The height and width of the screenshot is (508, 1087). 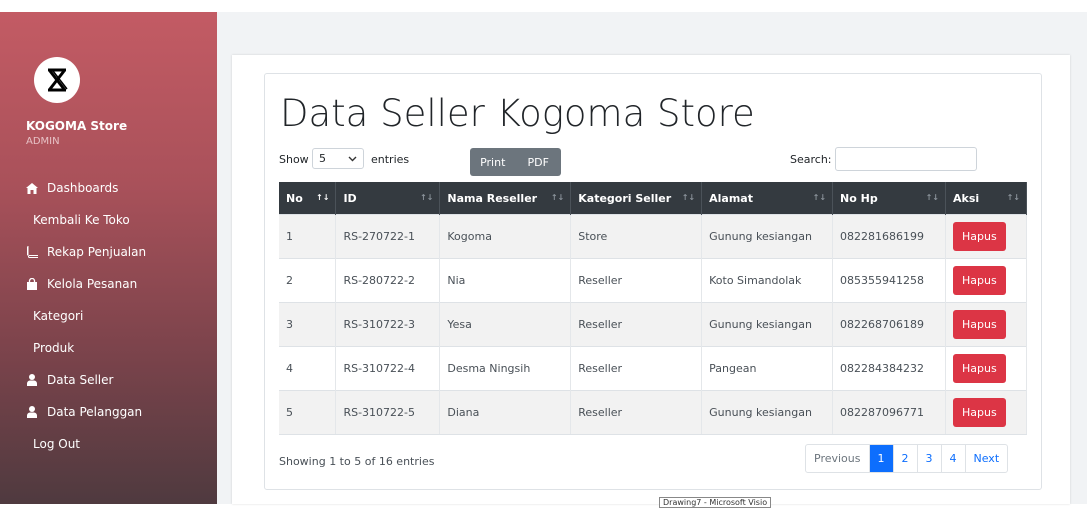 I want to click on cell-no-hp: 082281686199, so click(x=889, y=236).